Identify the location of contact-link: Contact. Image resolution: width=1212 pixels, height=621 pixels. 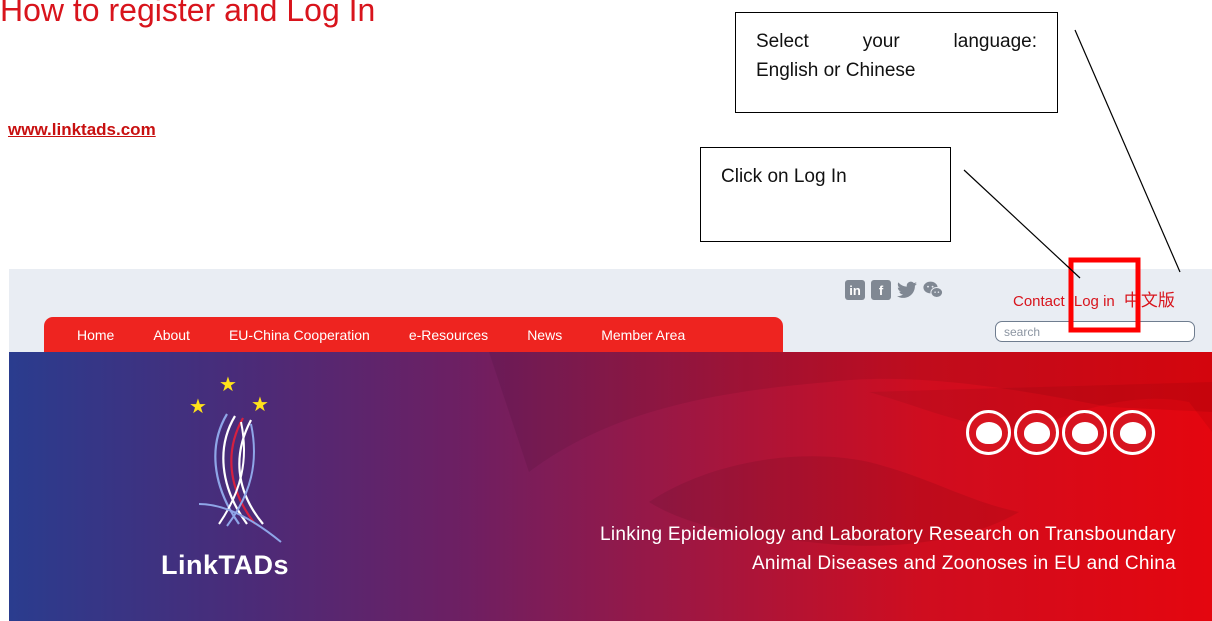
(1039, 301).